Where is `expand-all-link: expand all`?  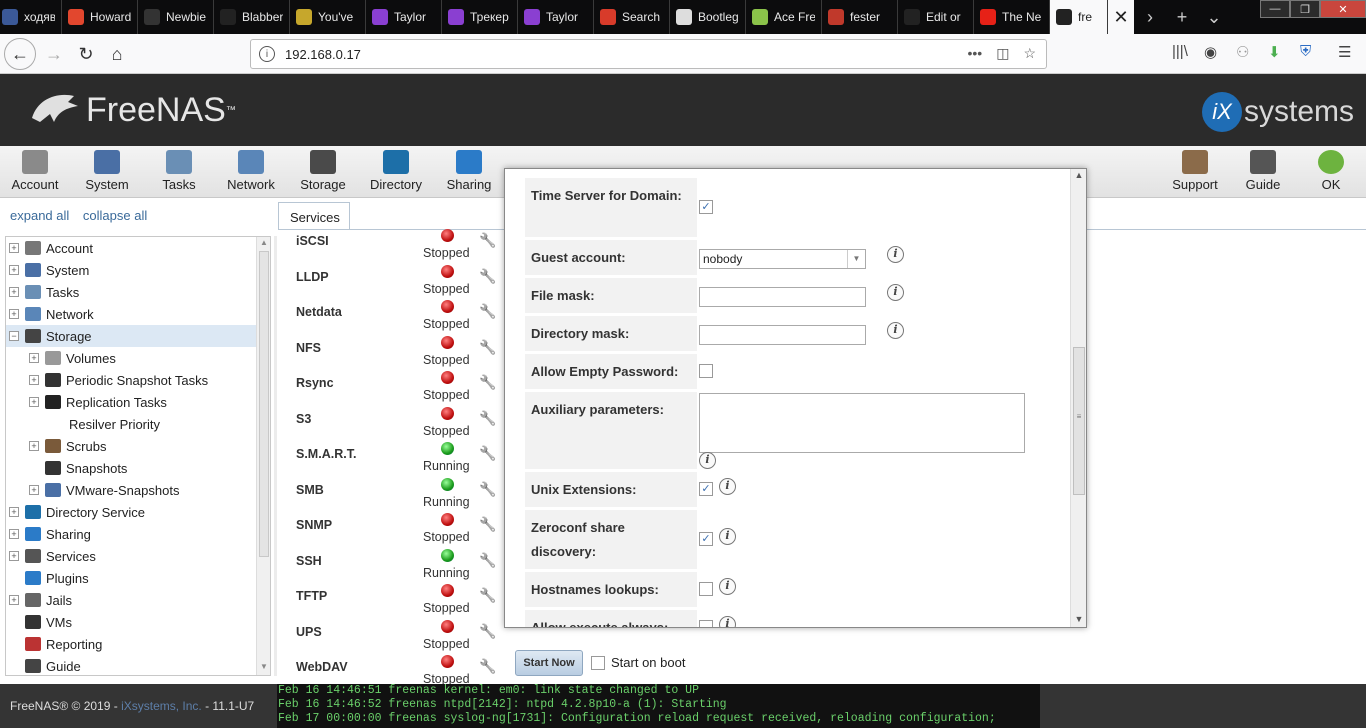
expand-all-link: expand all is located at coordinates (39, 215).